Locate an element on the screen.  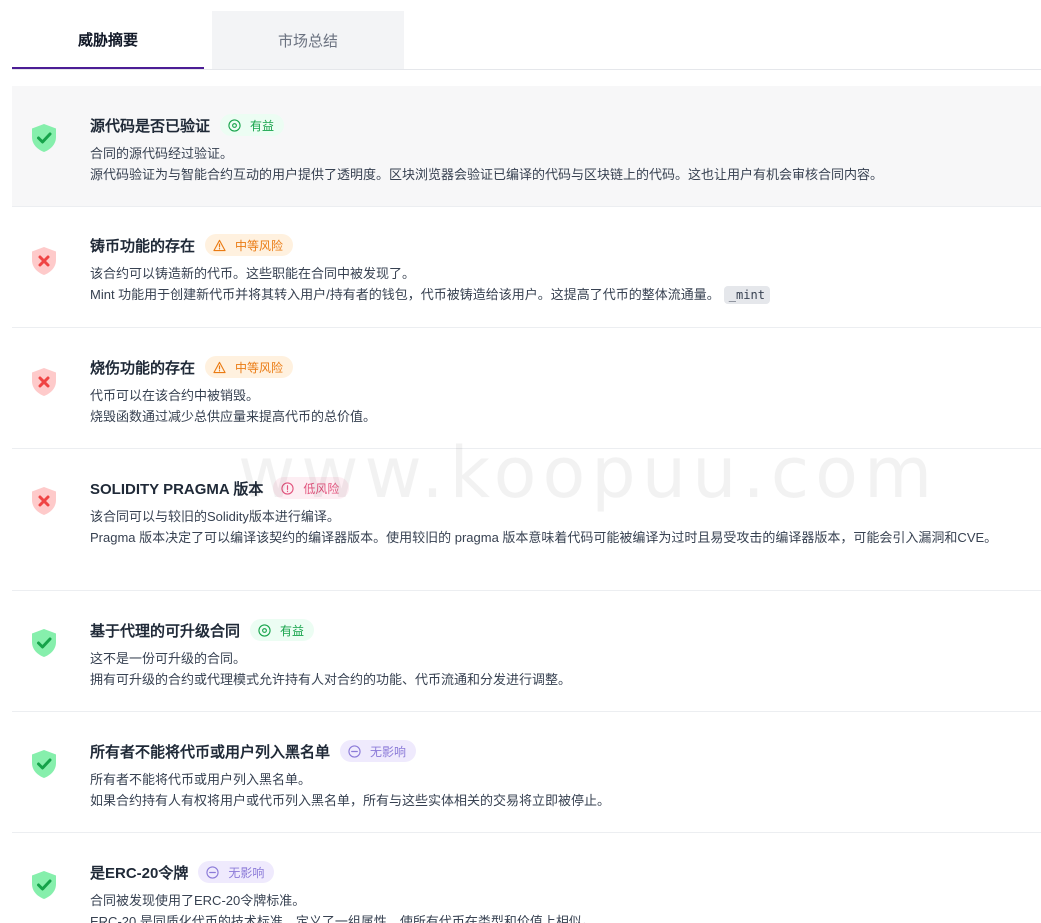
code-tag: _mint is located at coordinates (746, 295).